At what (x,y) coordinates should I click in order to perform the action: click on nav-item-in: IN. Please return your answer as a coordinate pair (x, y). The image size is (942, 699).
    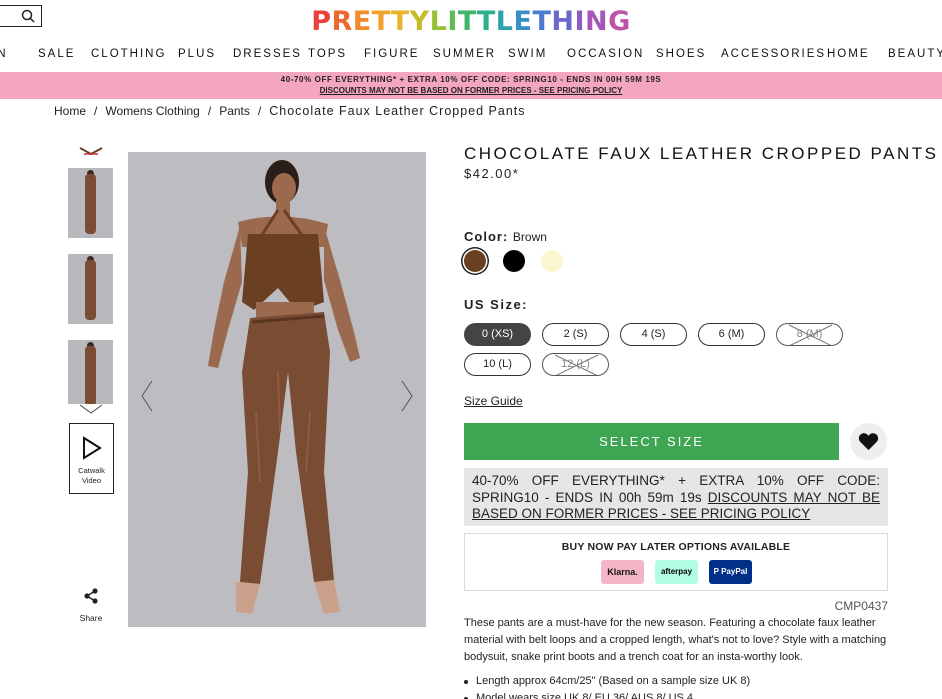
    Looking at the image, I should click on (4, 54).